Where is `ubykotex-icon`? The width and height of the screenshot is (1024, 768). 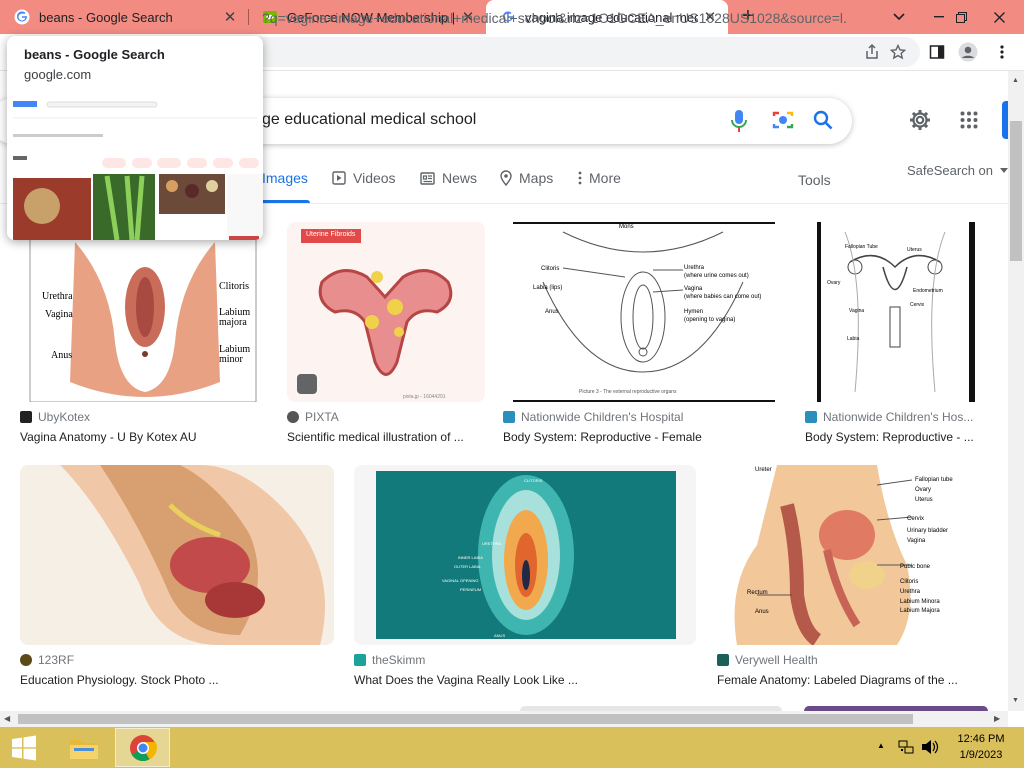 ubykotex-icon is located at coordinates (26, 417).